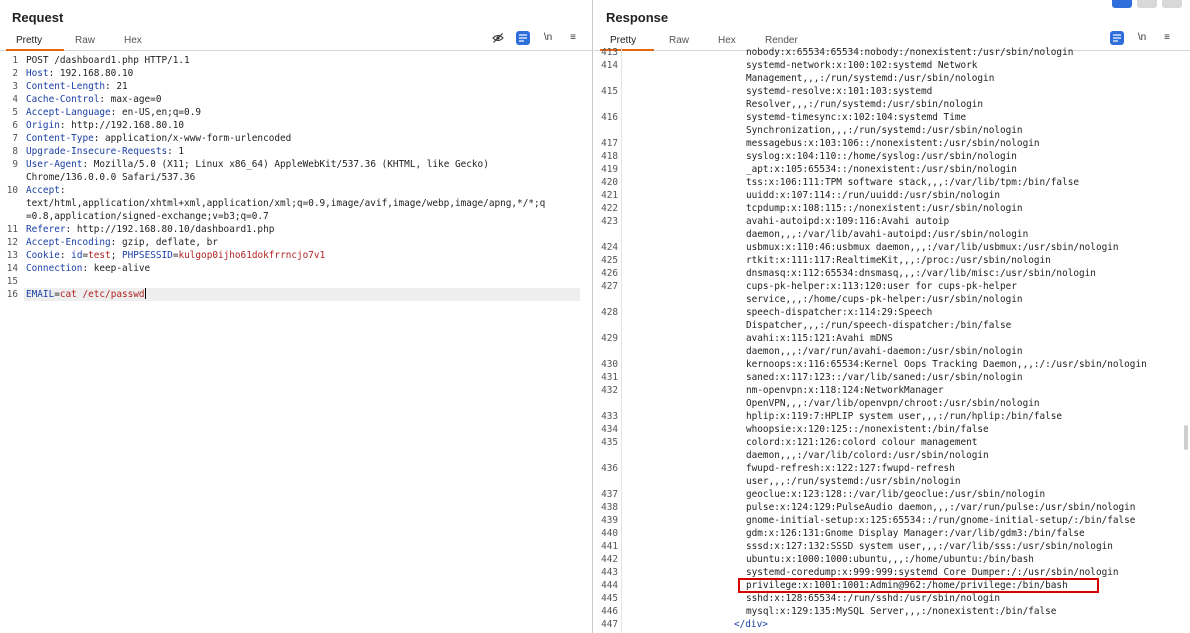 The image size is (1190, 633). Describe the element at coordinates (15, 73) in the screenshot. I see `line-number: 2` at that location.